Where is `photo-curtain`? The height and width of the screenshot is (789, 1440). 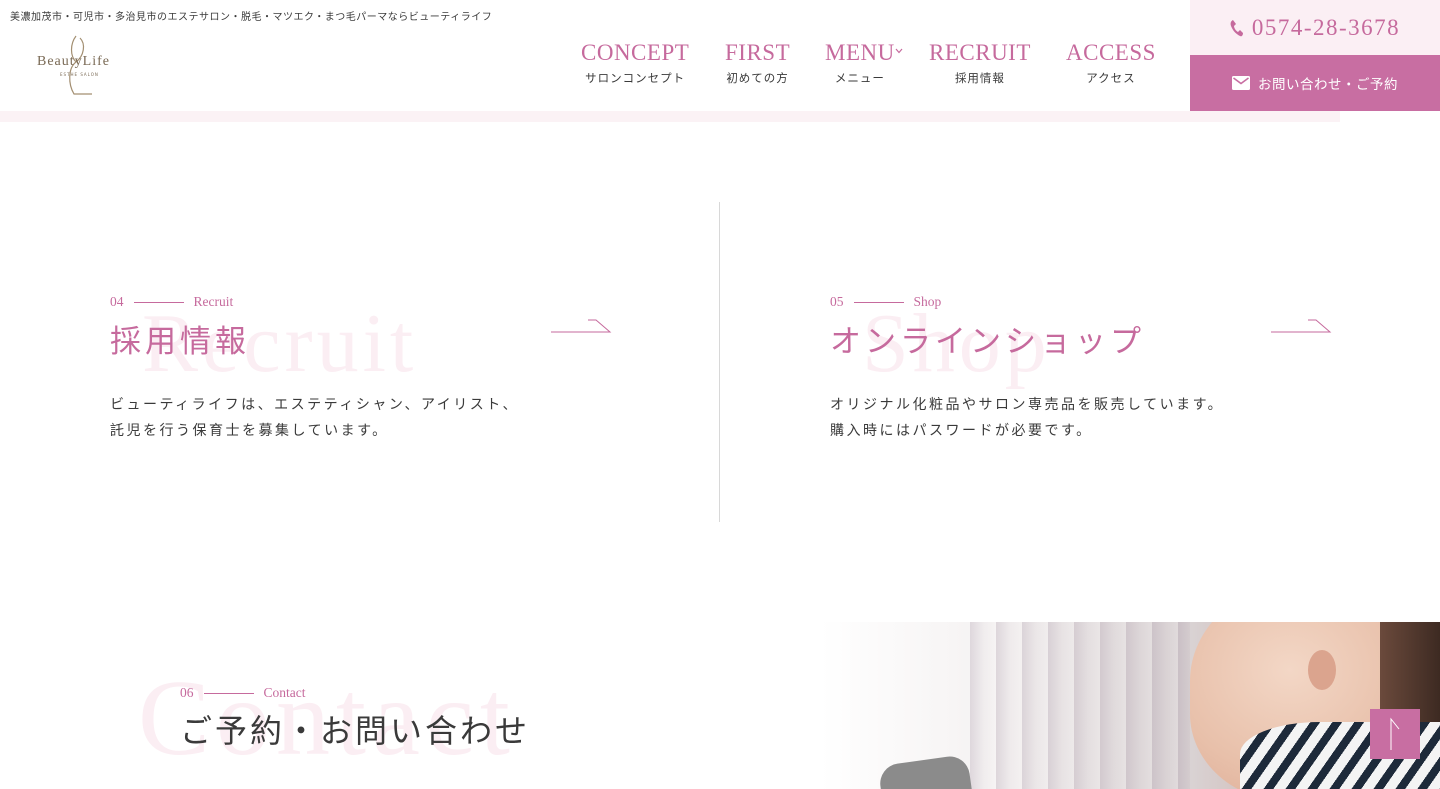
photo-curtain is located at coordinates (1080, 705).